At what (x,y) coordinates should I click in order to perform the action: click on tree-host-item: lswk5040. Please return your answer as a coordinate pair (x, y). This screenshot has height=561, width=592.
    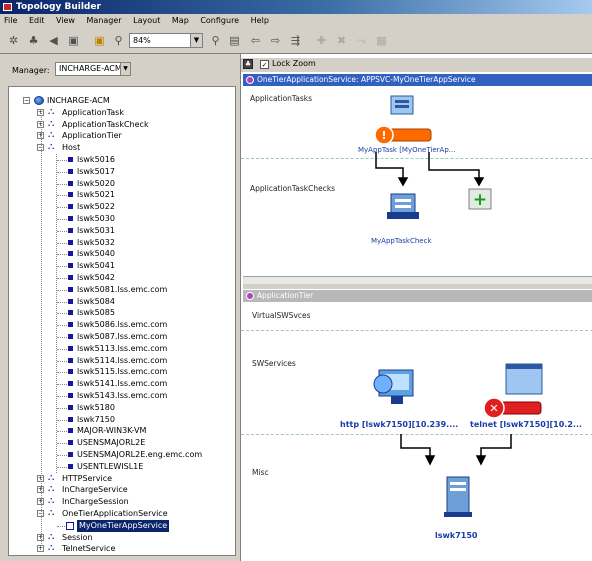
    Looking at the image, I should click on (122, 254).